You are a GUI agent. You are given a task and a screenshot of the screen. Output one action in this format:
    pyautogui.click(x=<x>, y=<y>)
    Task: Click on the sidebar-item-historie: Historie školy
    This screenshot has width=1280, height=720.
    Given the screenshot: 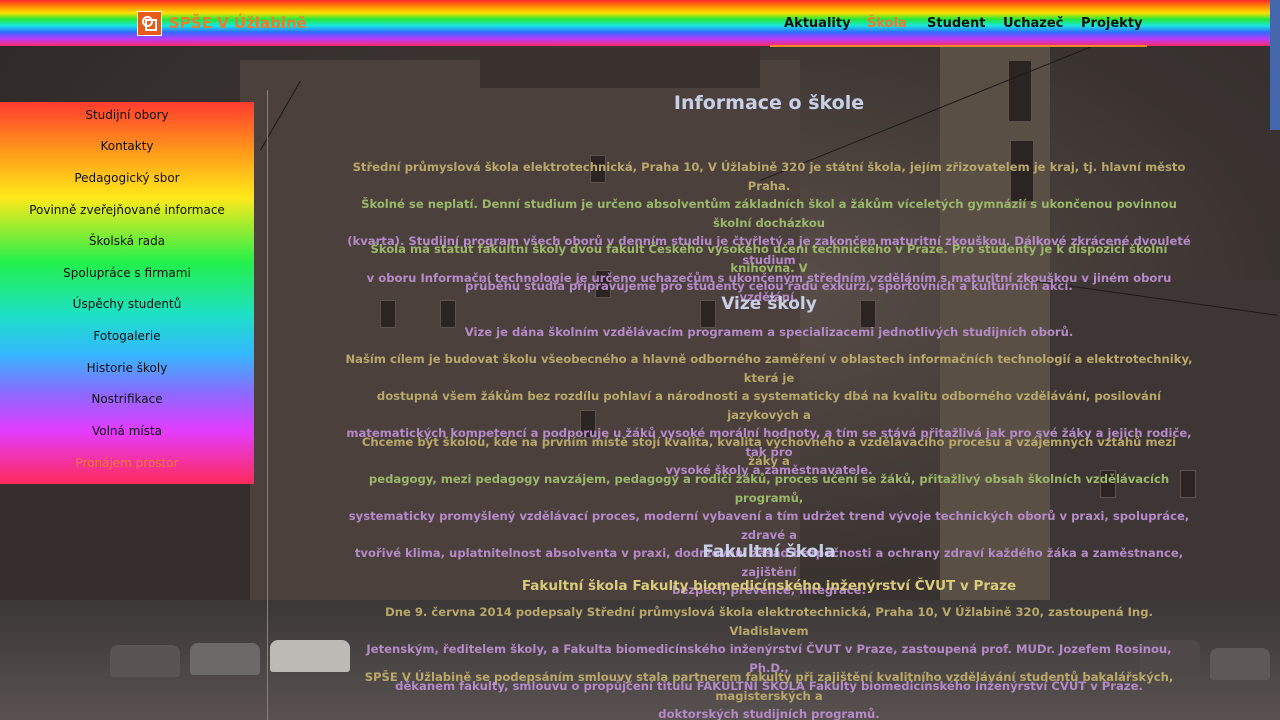 What is the action you would take?
    pyautogui.click(x=127, y=368)
    